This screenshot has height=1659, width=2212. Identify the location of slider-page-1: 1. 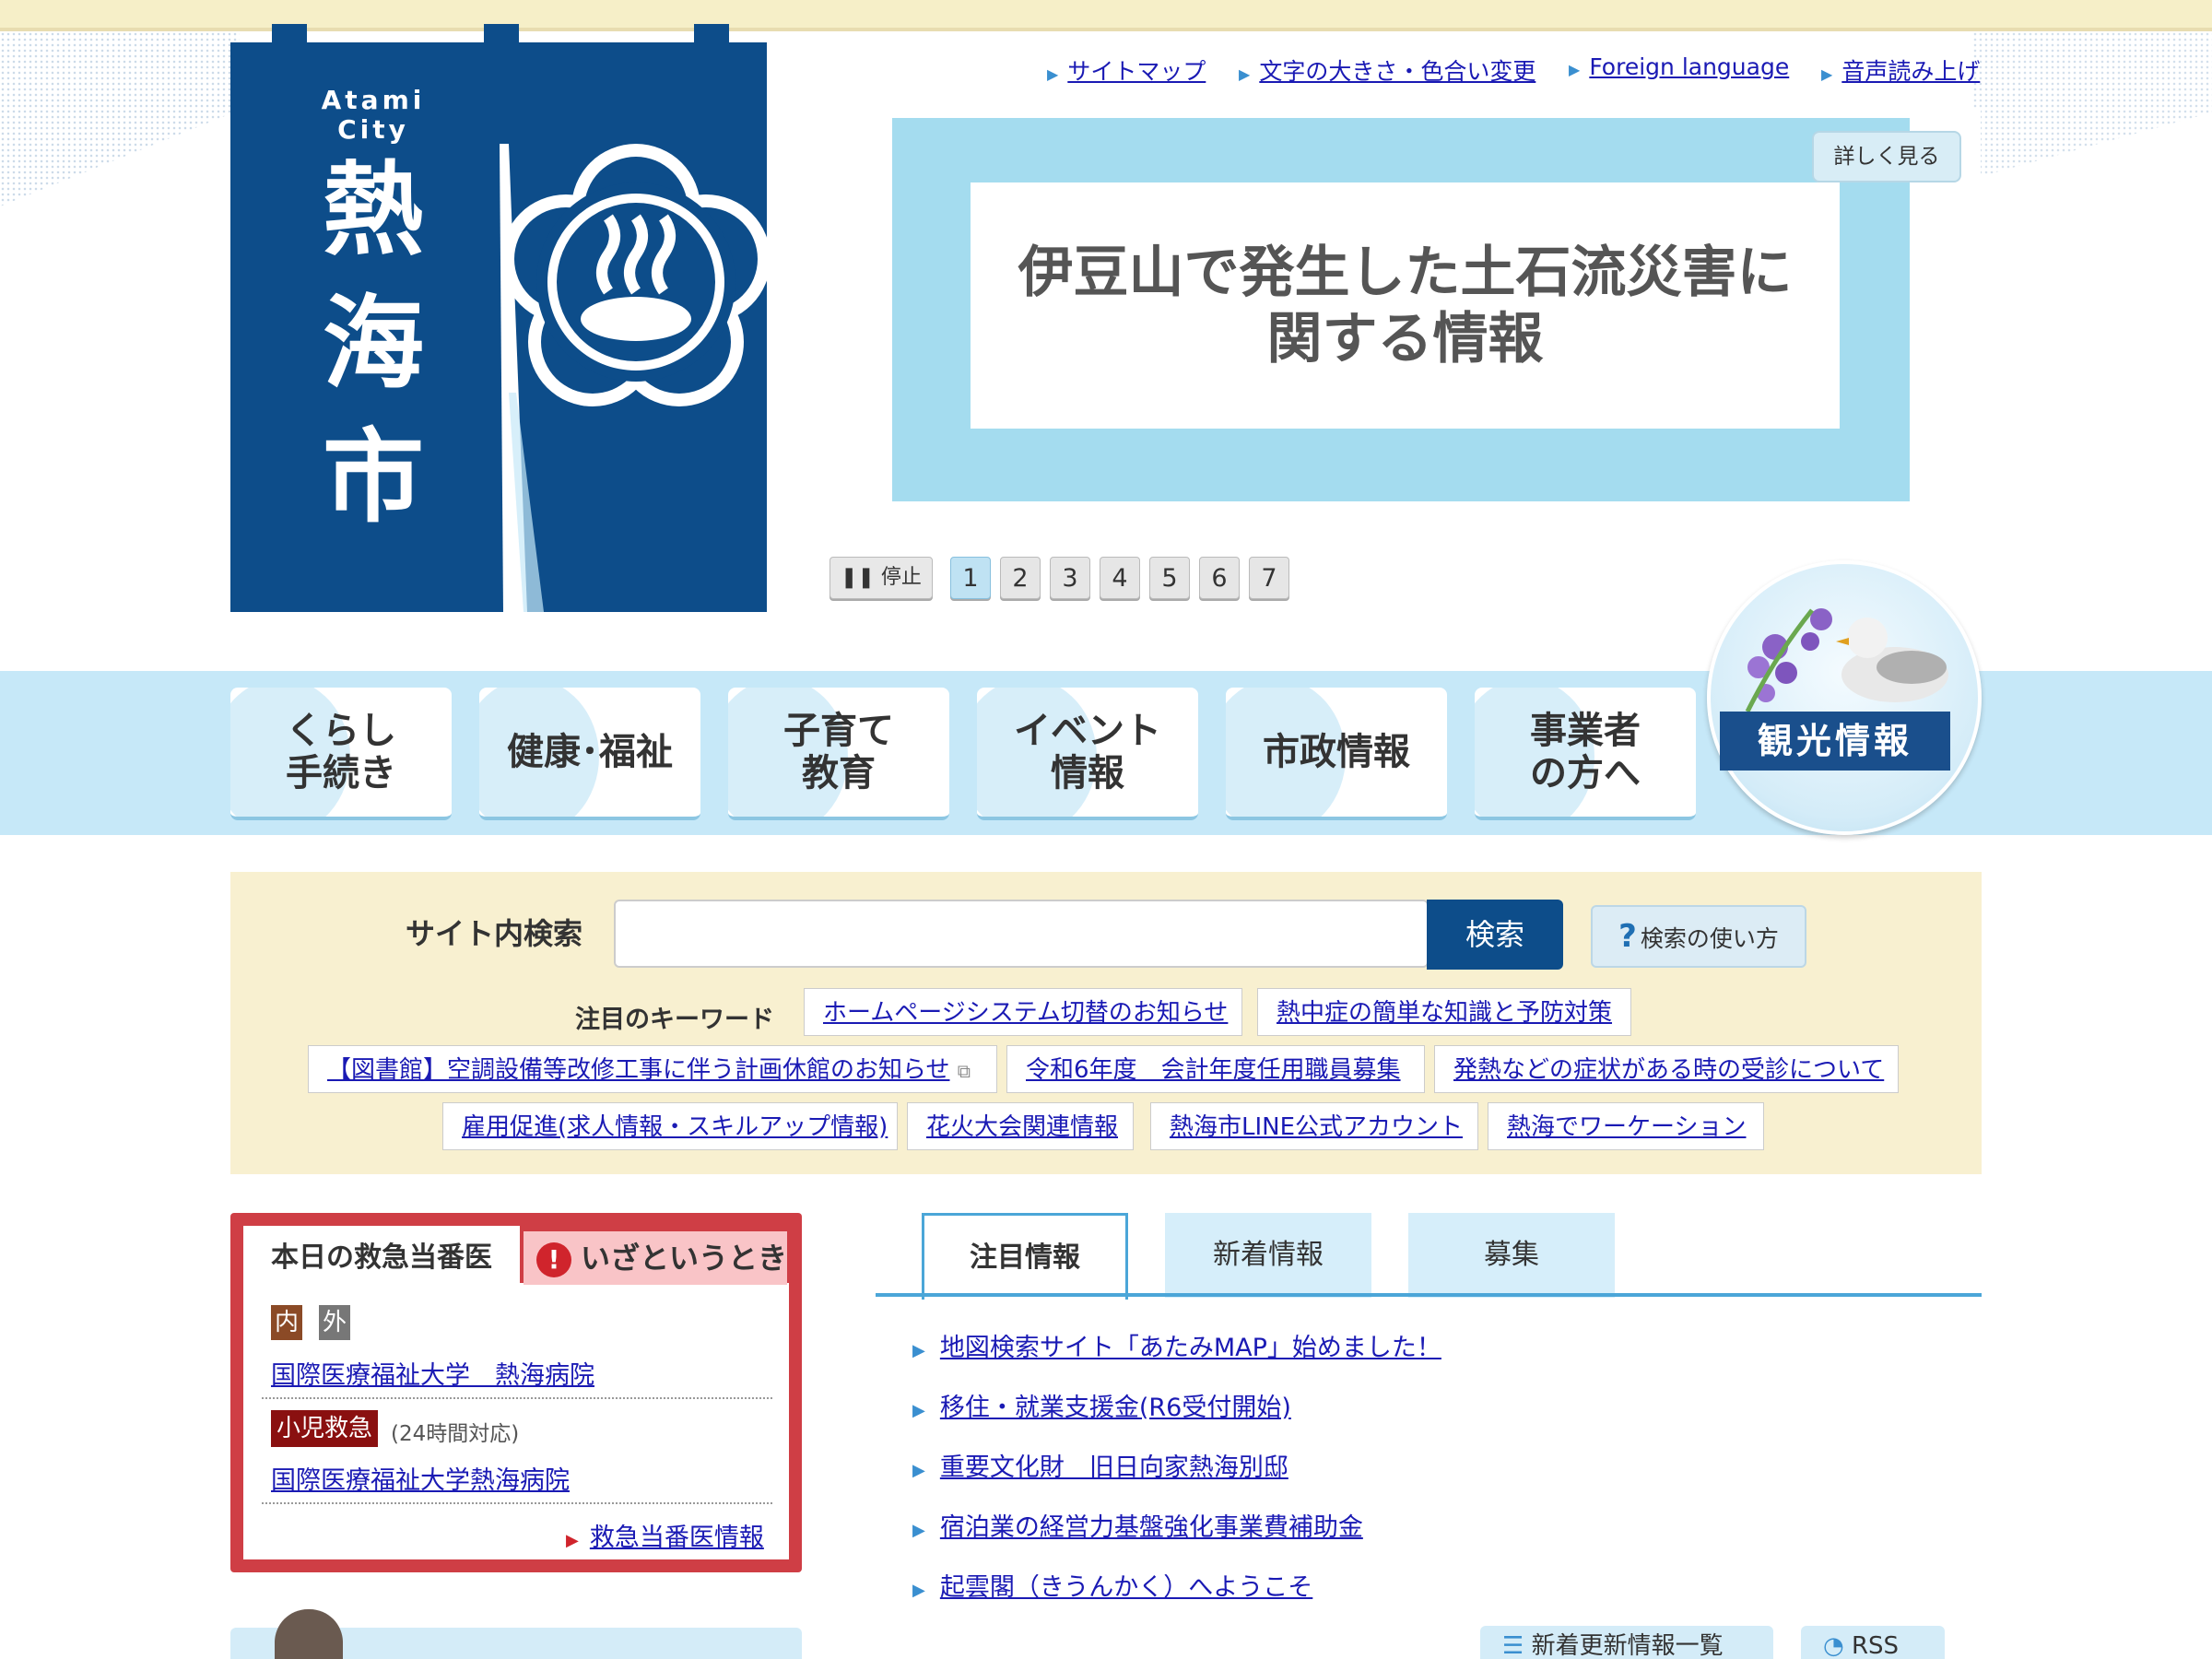
(970, 578).